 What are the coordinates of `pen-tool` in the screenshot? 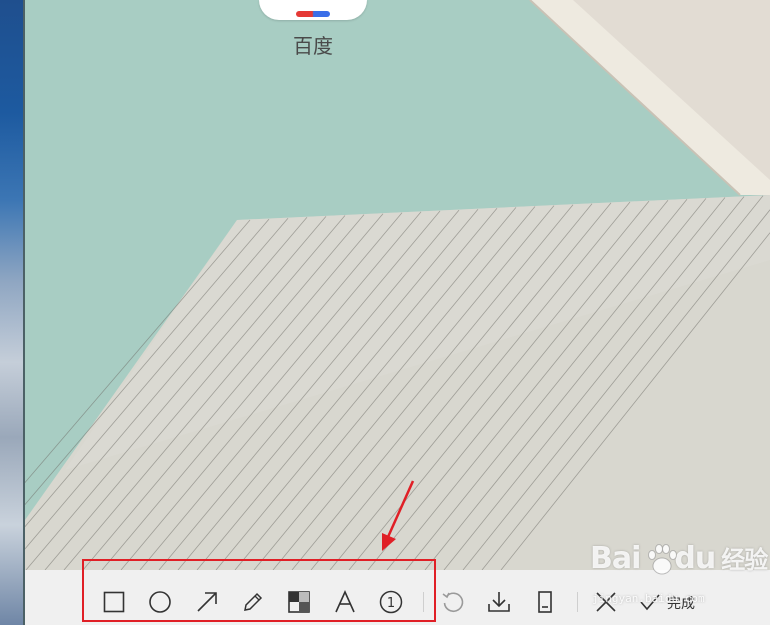 It's located at (253, 602).